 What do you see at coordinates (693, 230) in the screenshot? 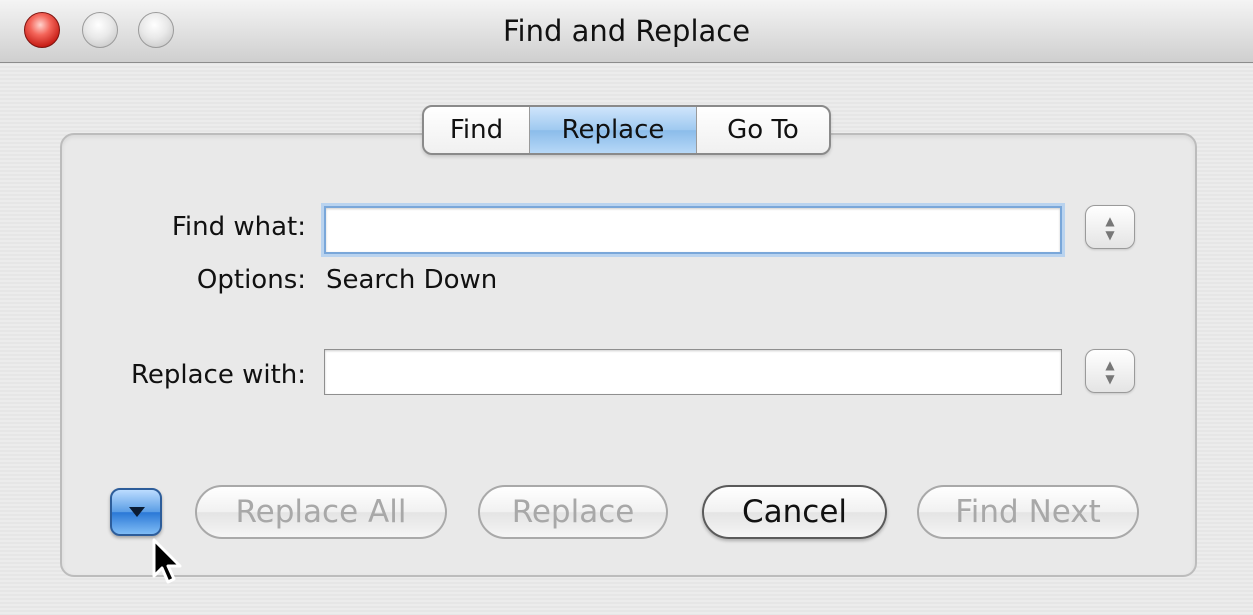
I see `find-what-field` at bounding box center [693, 230].